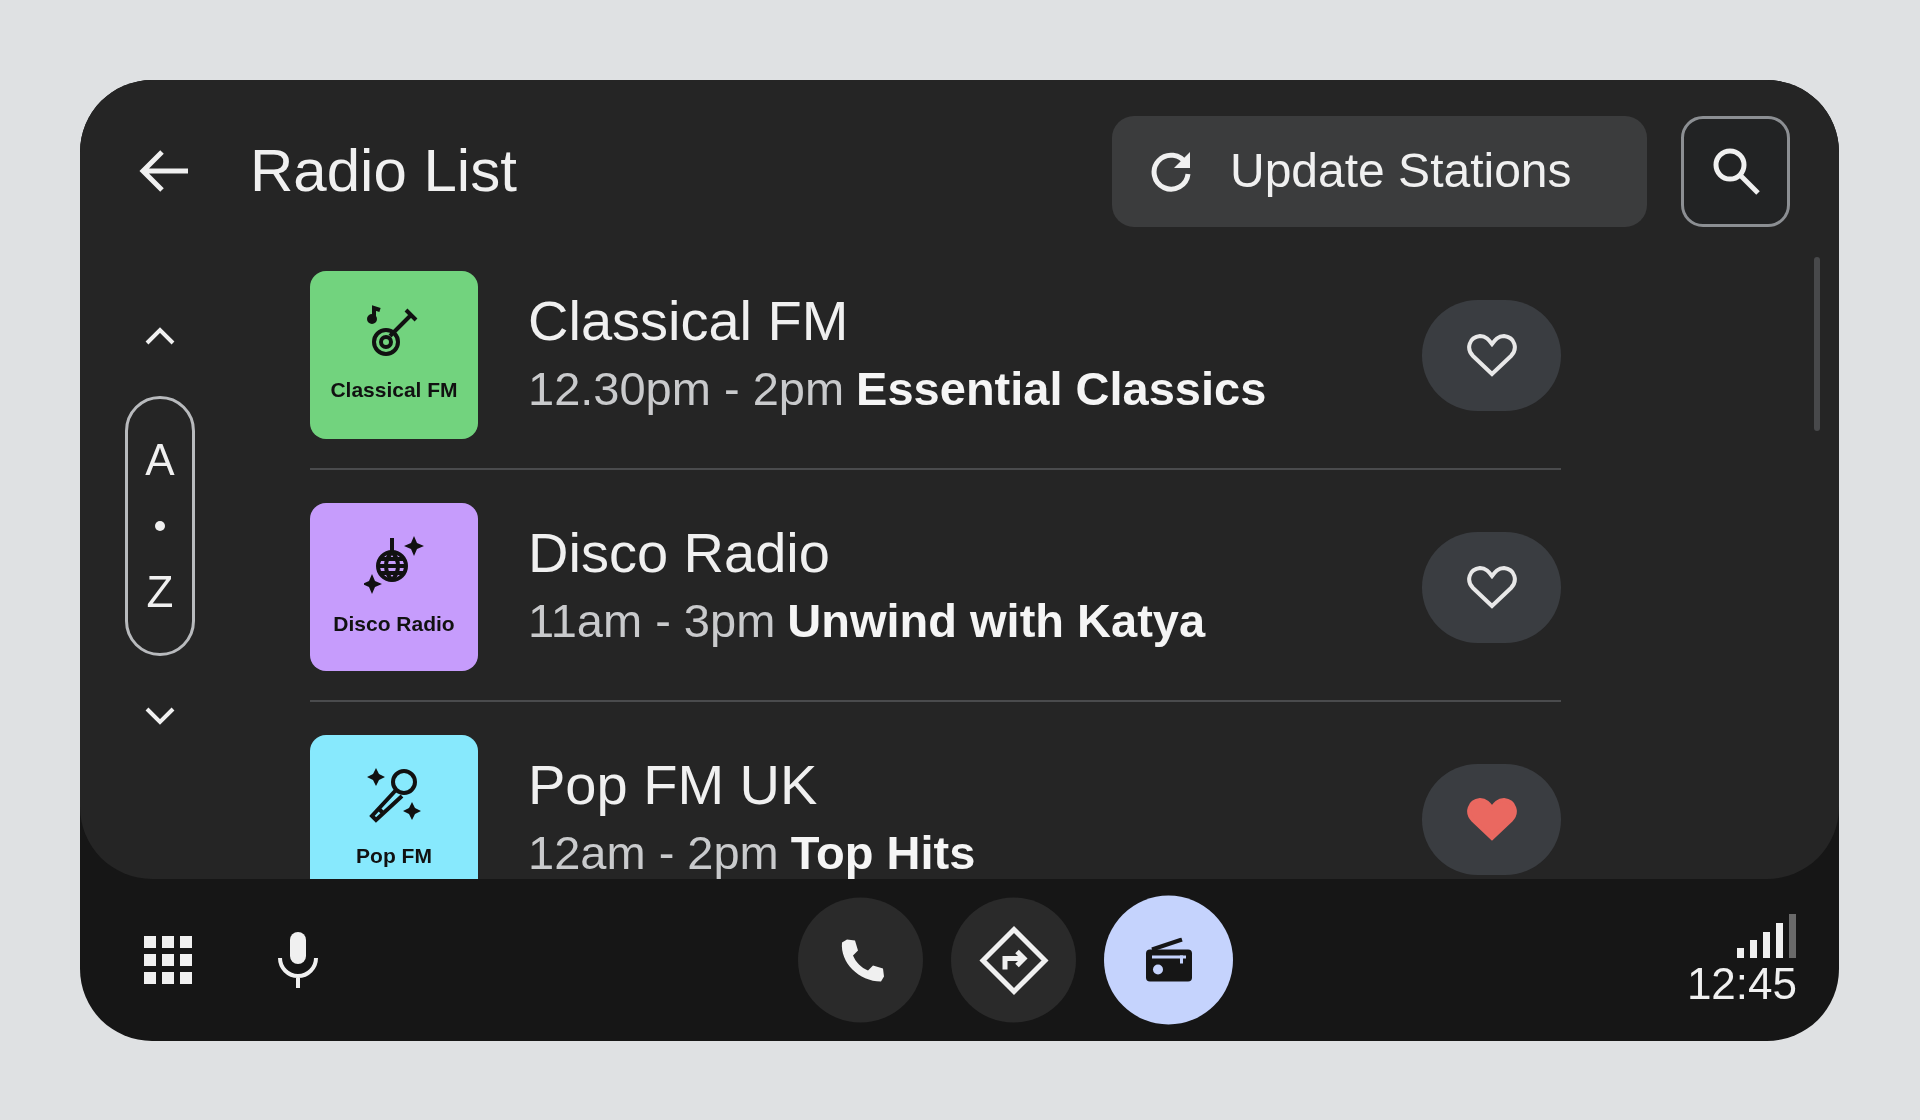 This screenshot has width=1920, height=1120. Describe the element at coordinates (883, 852) in the screenshot. I see `show-title: Top Hits` at that location.